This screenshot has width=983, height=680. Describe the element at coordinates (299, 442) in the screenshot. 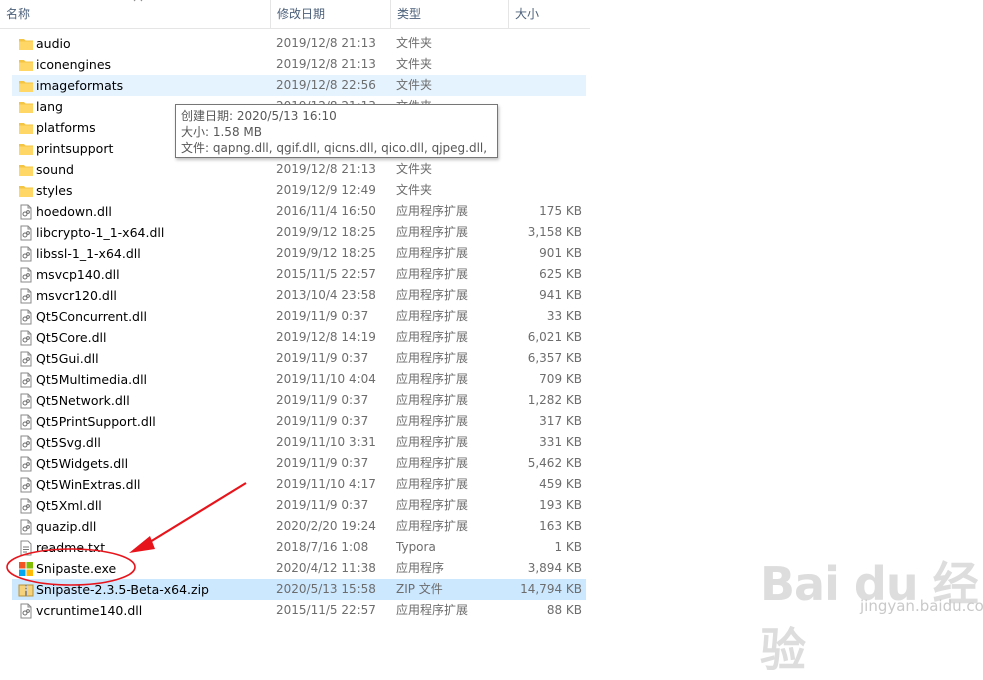

I see `file-row: Qt5Svg.dll 2019/11/10 3:31 应用程序扩展 331 KB` at that location.